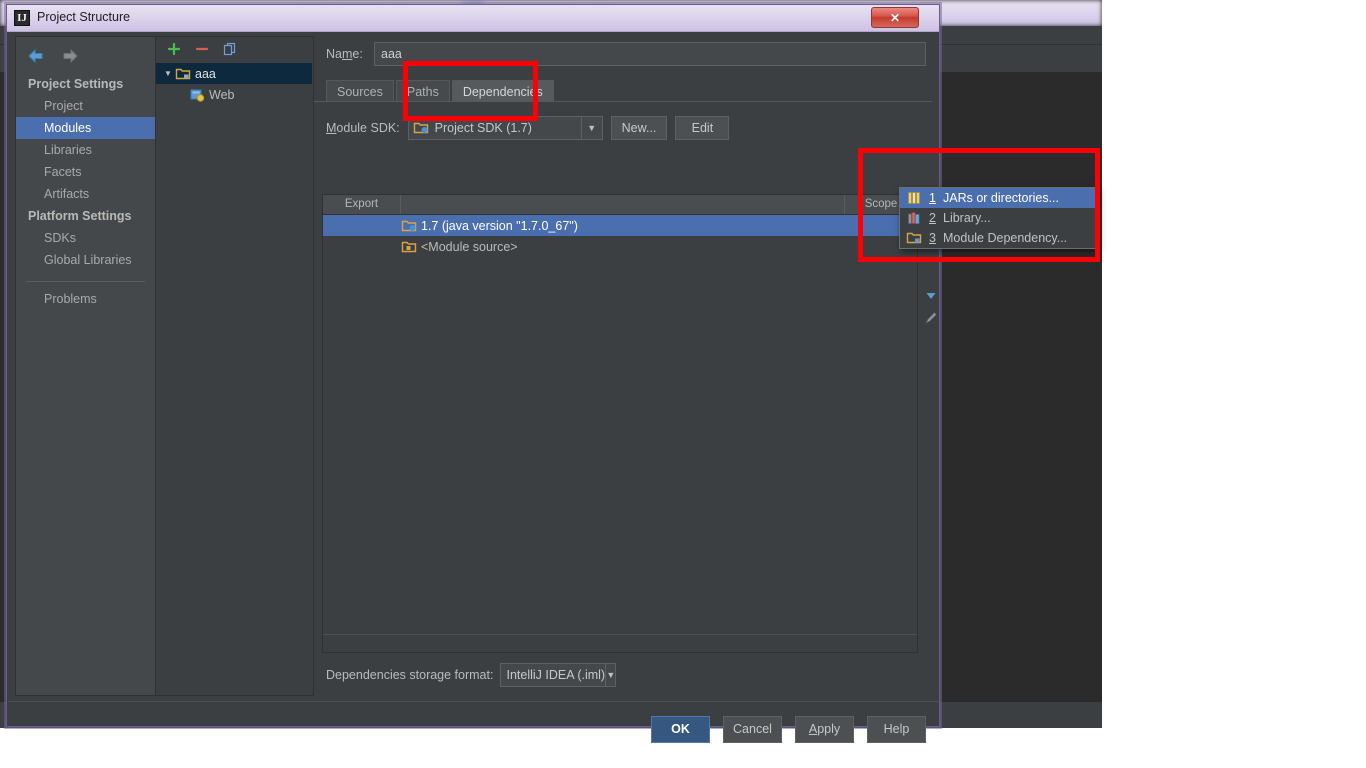  Describe the element at coordinates (85, 172) in the screenshot. I see `sidebar-item-facets: Facets` at that location.